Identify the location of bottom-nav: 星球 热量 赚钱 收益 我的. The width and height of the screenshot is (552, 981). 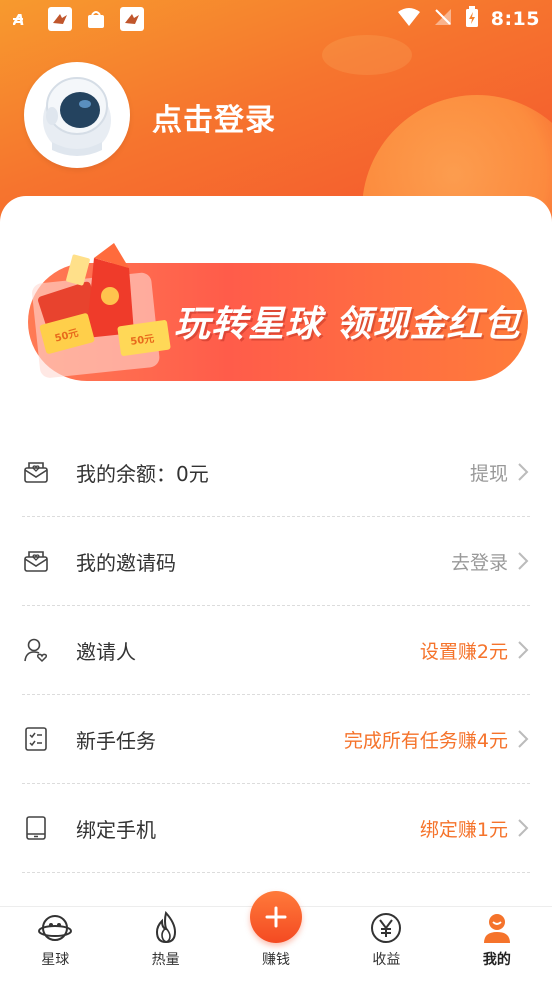
(276, 936).